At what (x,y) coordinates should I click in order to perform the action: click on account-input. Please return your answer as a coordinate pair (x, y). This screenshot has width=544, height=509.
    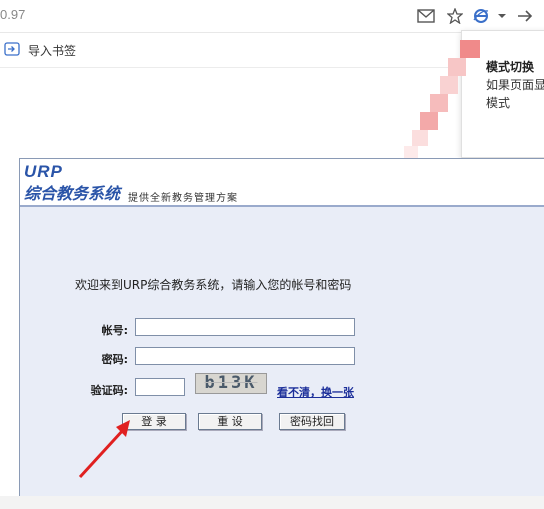
    Looking at the image, I should click on (245, 327).